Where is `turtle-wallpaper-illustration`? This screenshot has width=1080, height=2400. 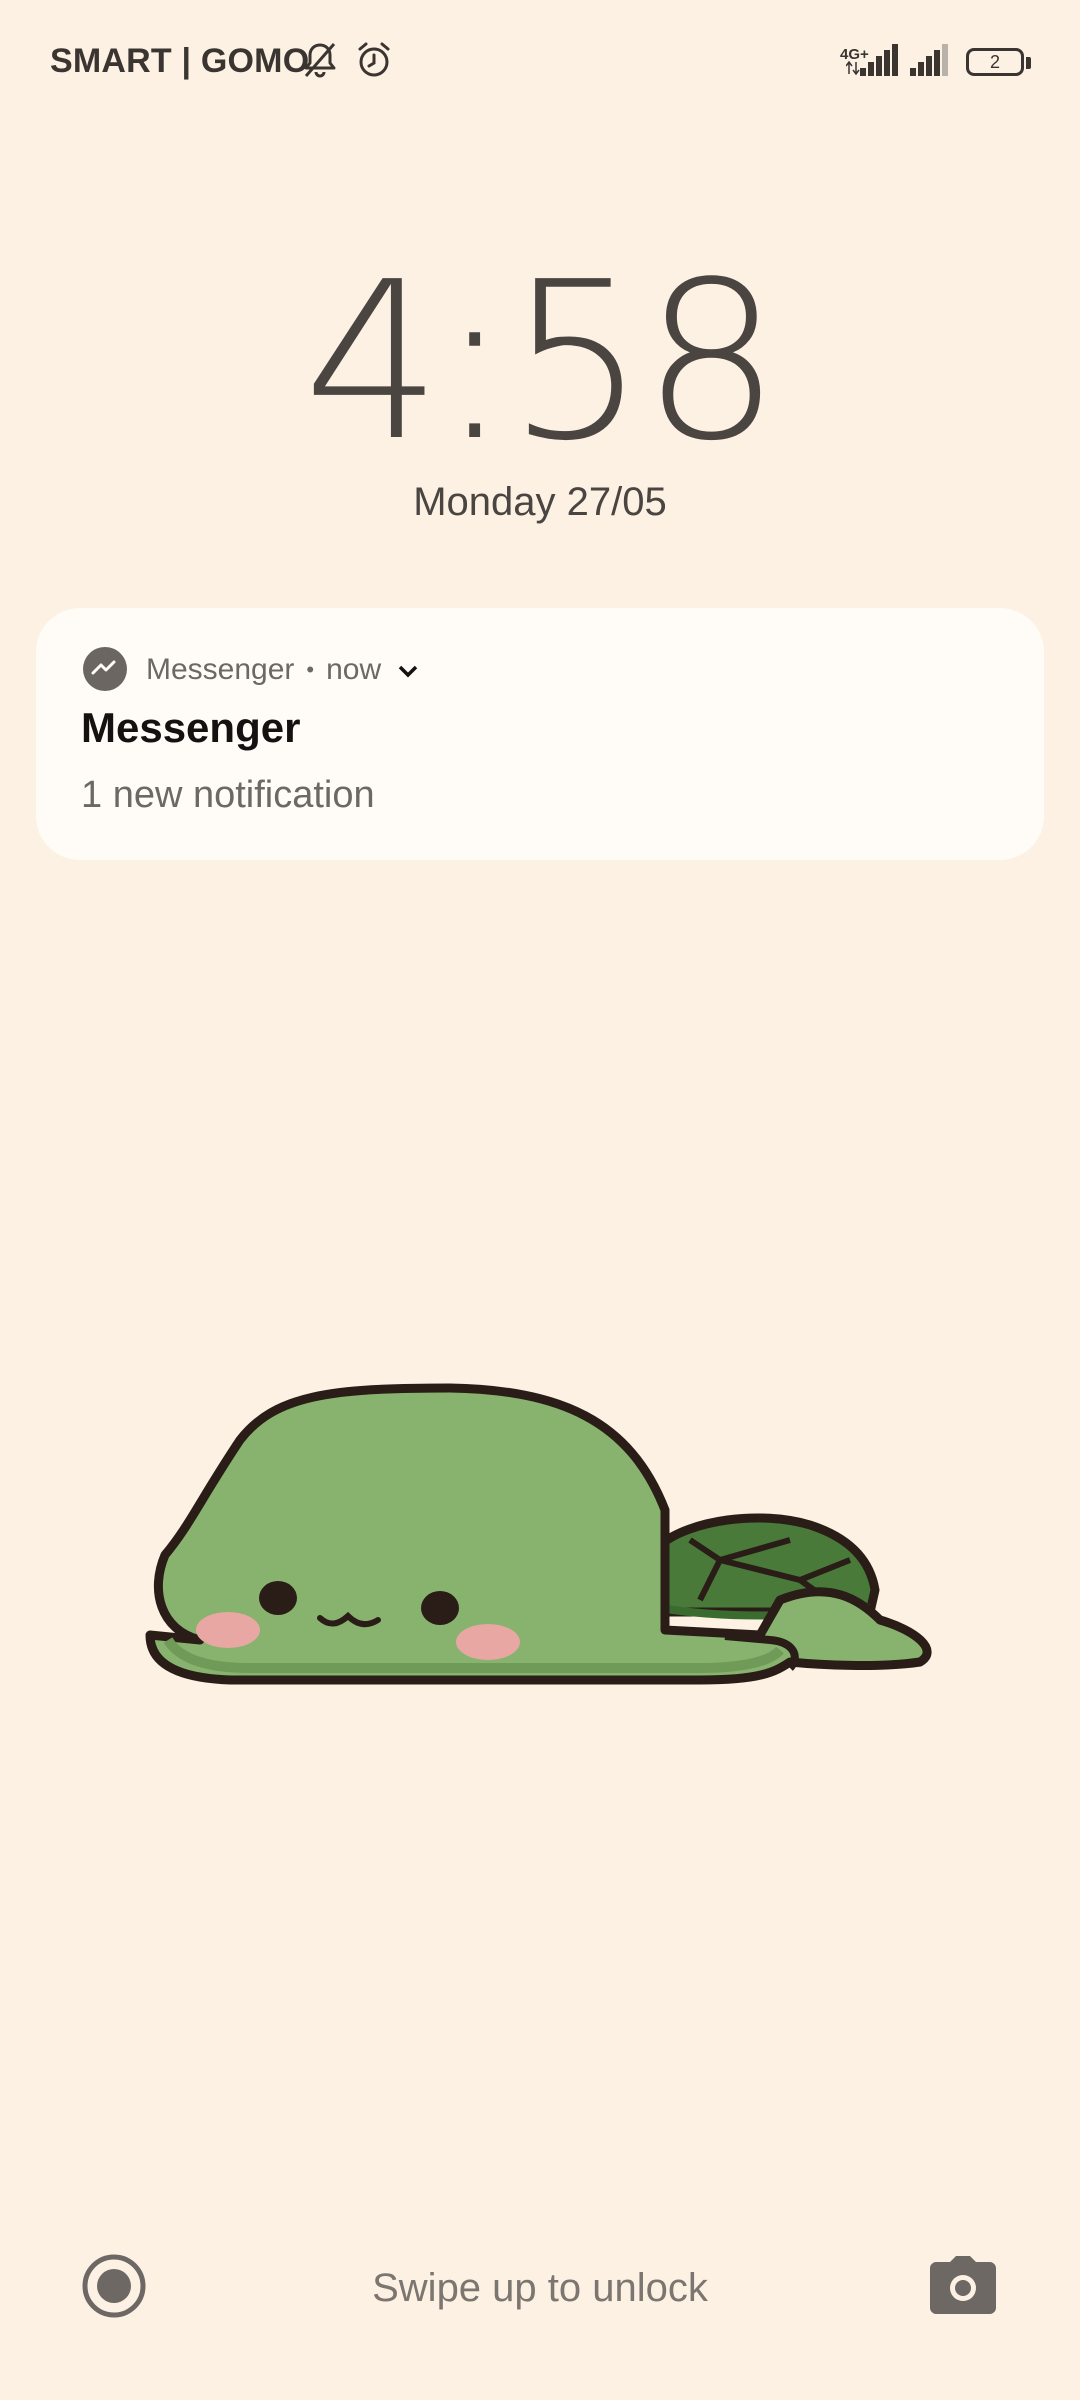
turtle-wallpaper-illustration is located at coordinates (538, 1534).